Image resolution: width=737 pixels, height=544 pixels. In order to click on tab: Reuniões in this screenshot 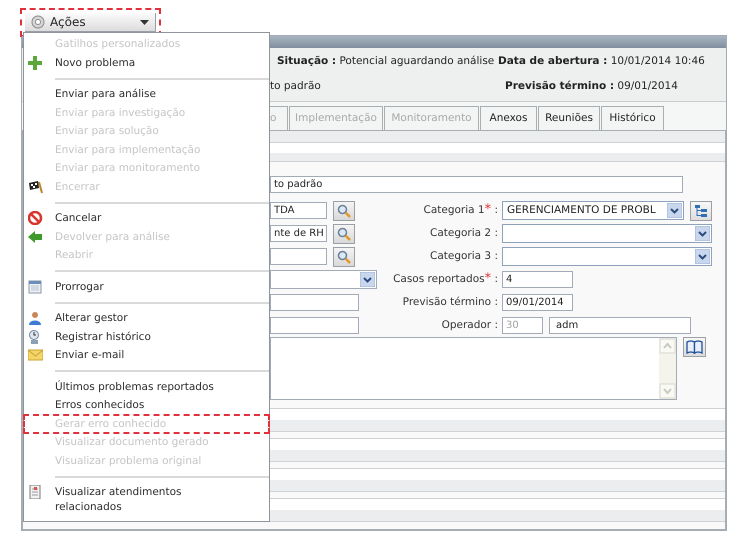, I will do `click(569, 118)`.